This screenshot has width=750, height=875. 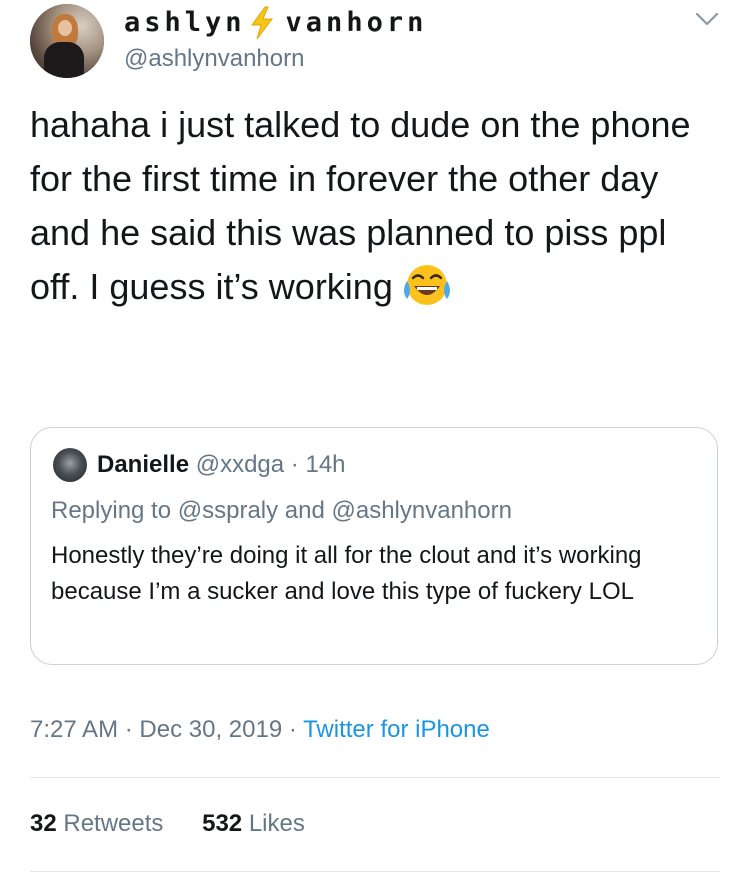 What do you see at coordinates (67, 41) in the screenshot?
I see `author-avatar` at bounding box center [67, 41].